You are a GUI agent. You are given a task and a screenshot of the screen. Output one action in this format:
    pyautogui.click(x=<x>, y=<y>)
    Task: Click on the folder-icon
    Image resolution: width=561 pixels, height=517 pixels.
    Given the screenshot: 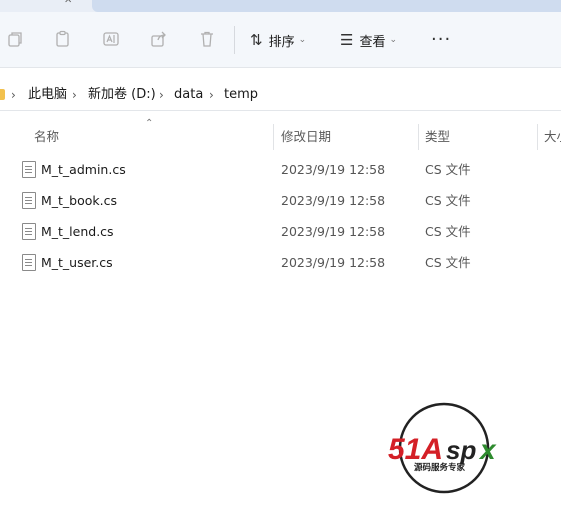 What is the action you would take?
    pyautogui.click(x=2, y=94)
    